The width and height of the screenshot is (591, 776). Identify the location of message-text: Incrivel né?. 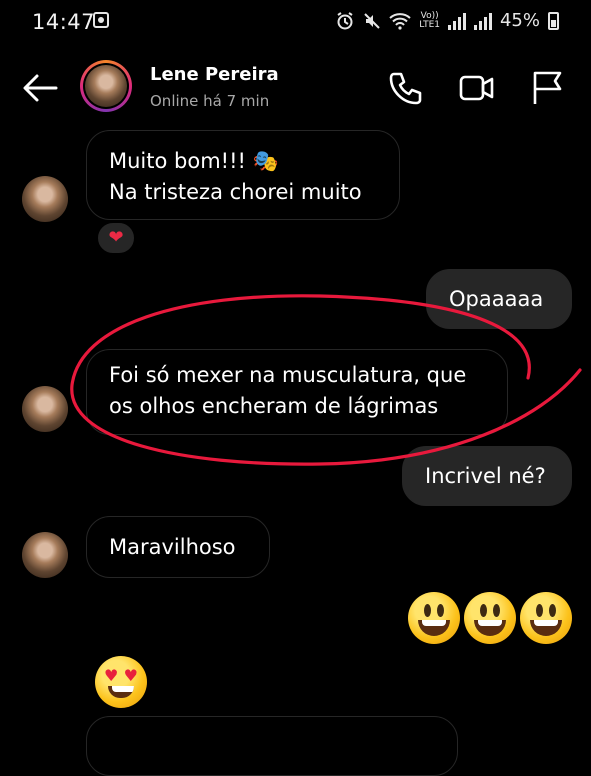
(485, 476).